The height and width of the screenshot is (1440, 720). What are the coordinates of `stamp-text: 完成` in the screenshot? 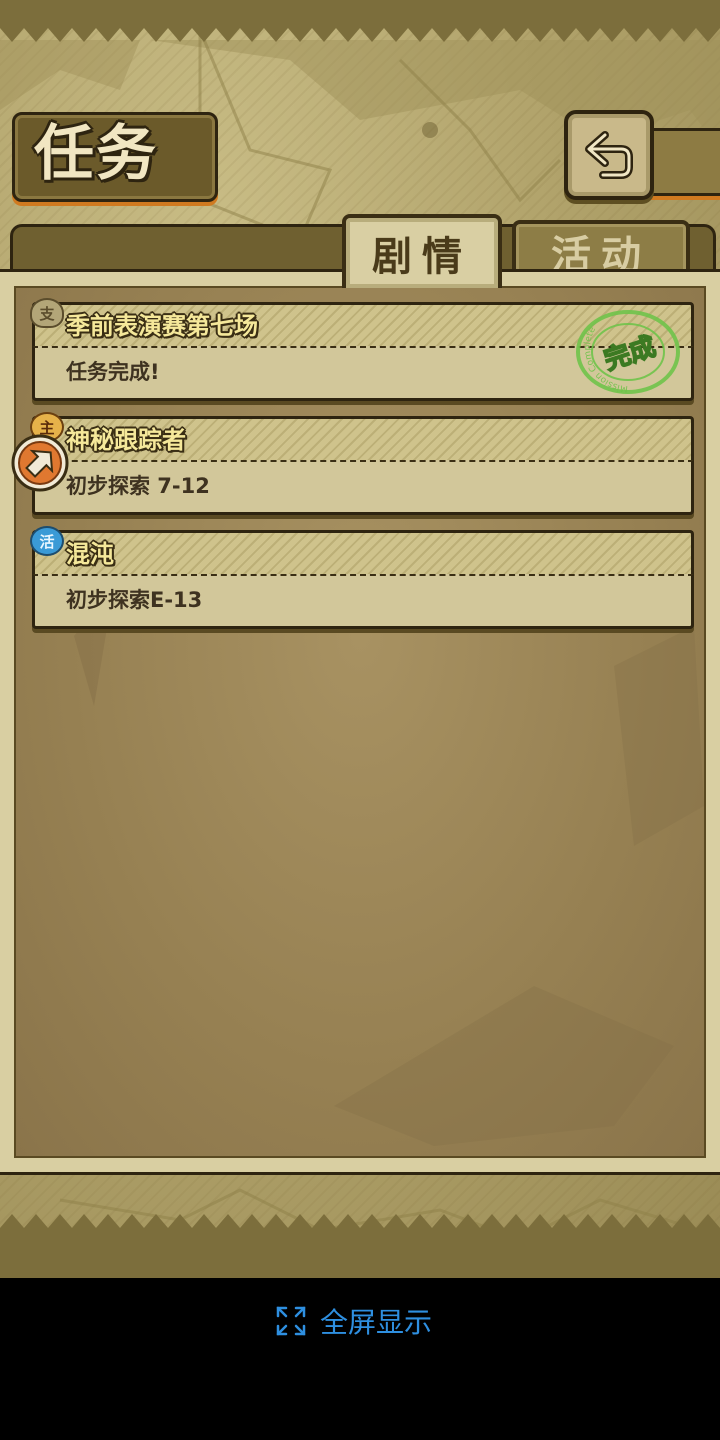 It's located at (629, 354).